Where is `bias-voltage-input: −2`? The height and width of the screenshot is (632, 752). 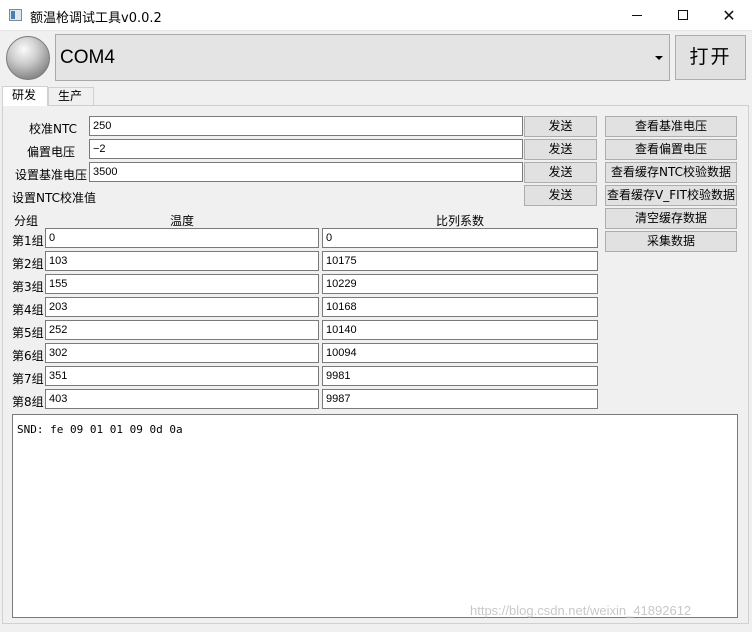
bias-voltage-input: −2 is located at coordinates (306, 149).